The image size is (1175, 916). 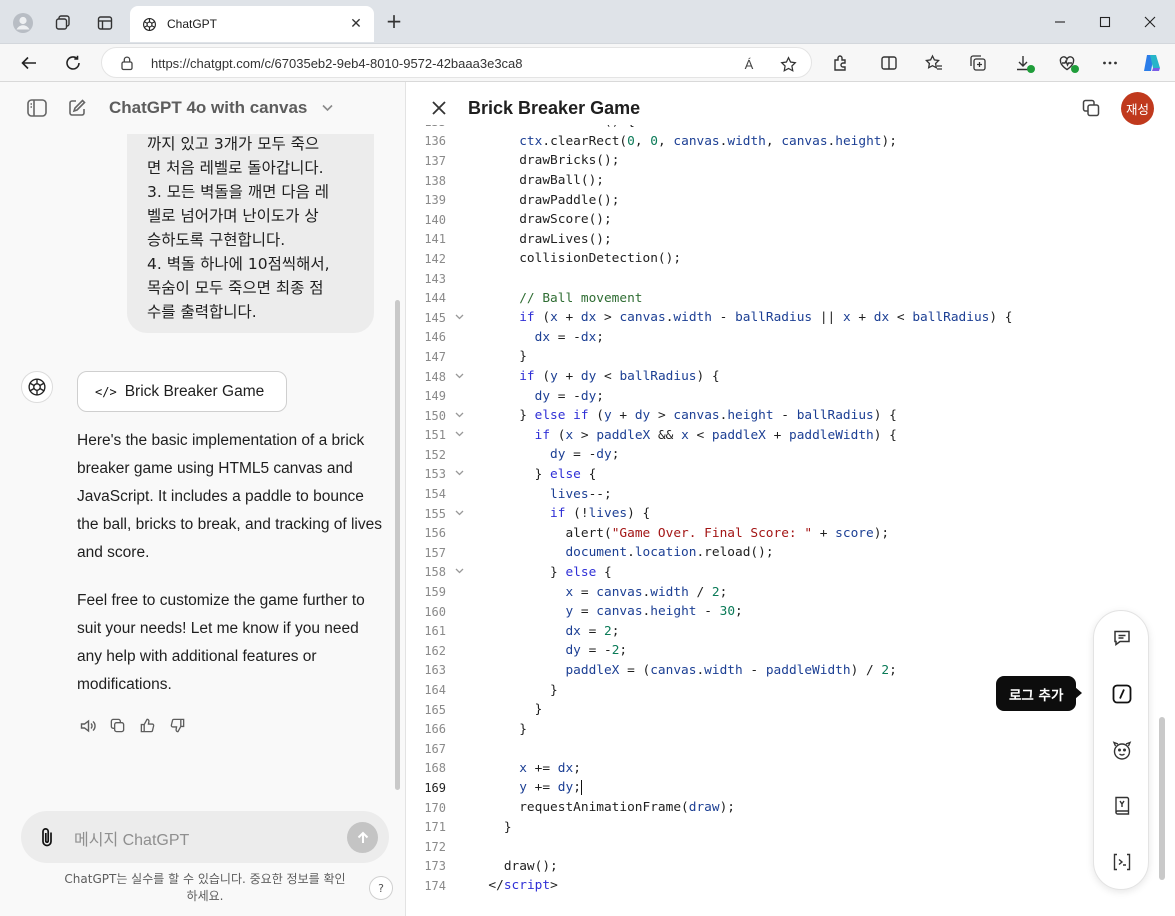 I want to click on user-avatar: 재성, so click(x=1137, y=108).